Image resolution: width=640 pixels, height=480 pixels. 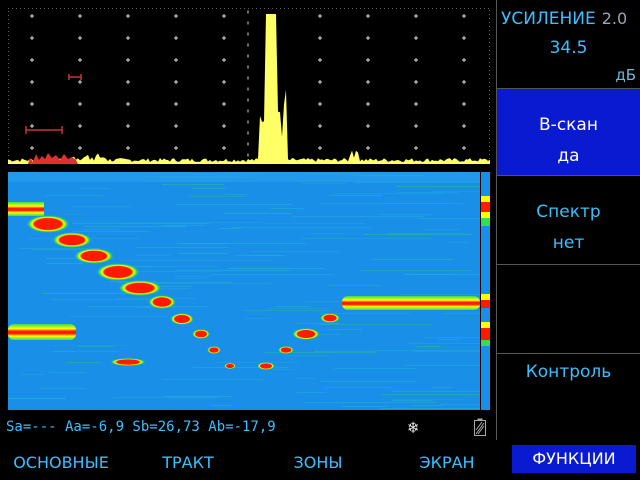 I want to click on empty-menu-item, so click(x=568, y=309).